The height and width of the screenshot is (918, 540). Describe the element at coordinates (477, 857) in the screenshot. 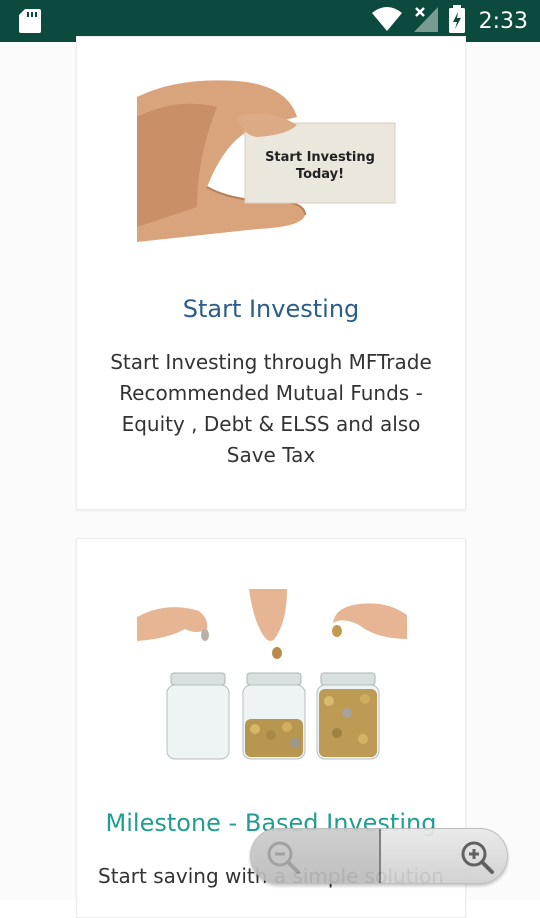

I see `zoom-in-icon` at that location.